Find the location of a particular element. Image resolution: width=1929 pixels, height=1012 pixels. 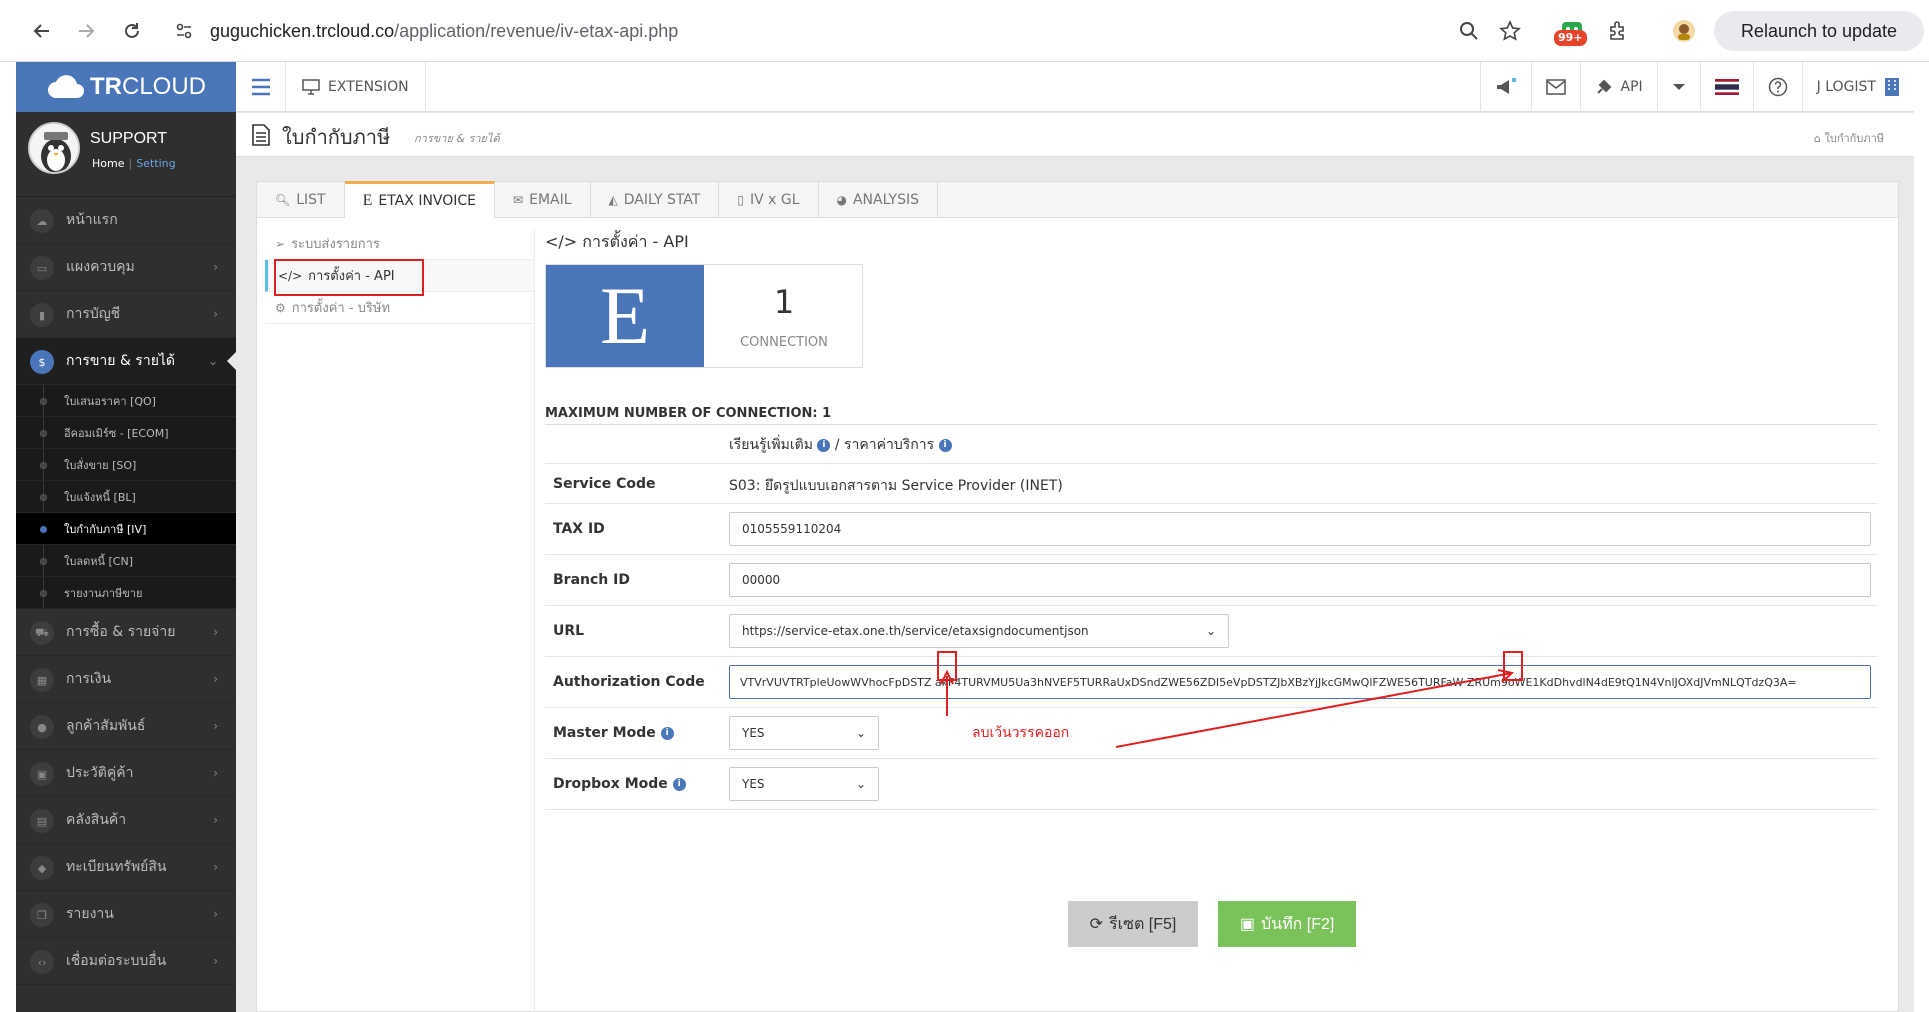

submenu-item-tax-invoice: ใบกำกับภาษี [IV] is located at coordinates (126, 529).